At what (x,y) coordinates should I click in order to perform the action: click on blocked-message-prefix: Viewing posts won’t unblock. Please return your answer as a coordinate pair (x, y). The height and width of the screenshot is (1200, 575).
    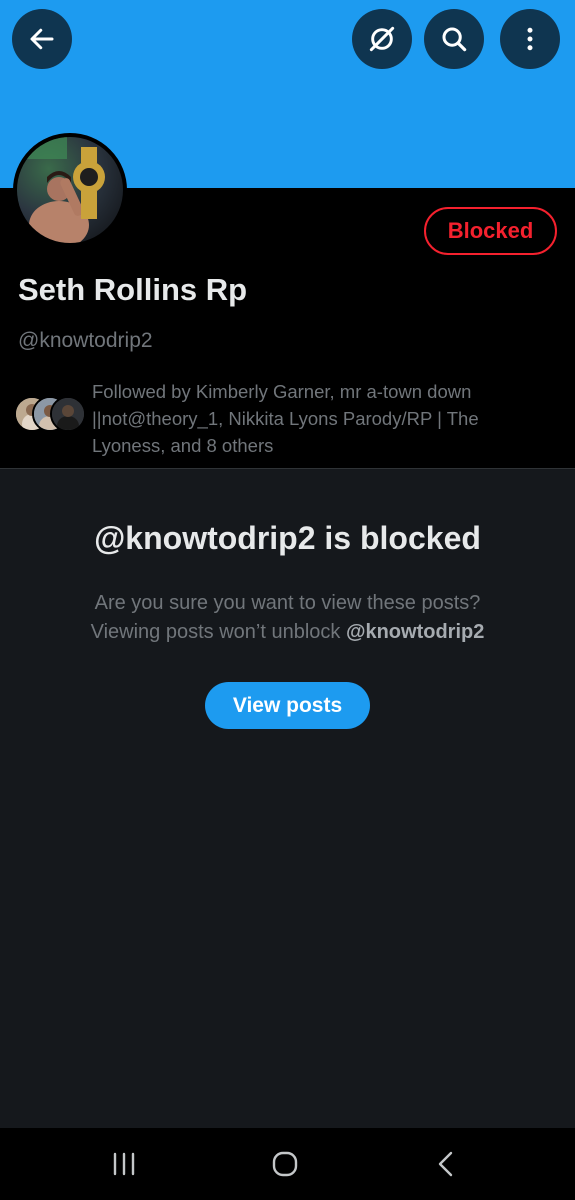
    Looking at the image, I should click on (218, 632).